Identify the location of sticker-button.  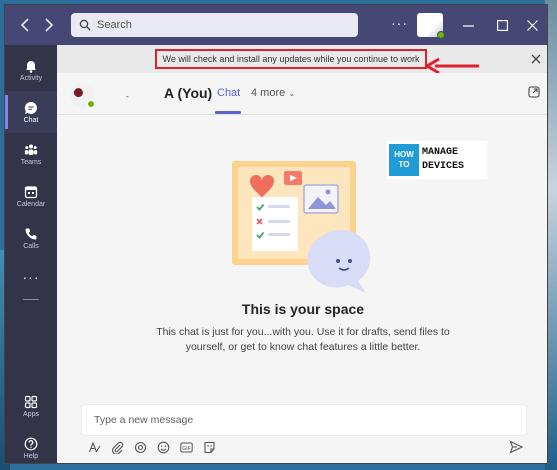
(209, 447).